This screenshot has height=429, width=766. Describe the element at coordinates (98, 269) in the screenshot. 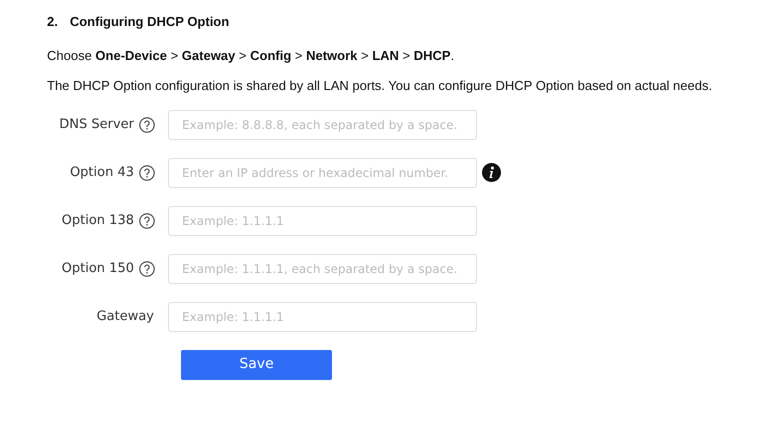

I see `field-label: Option 150` at that location.